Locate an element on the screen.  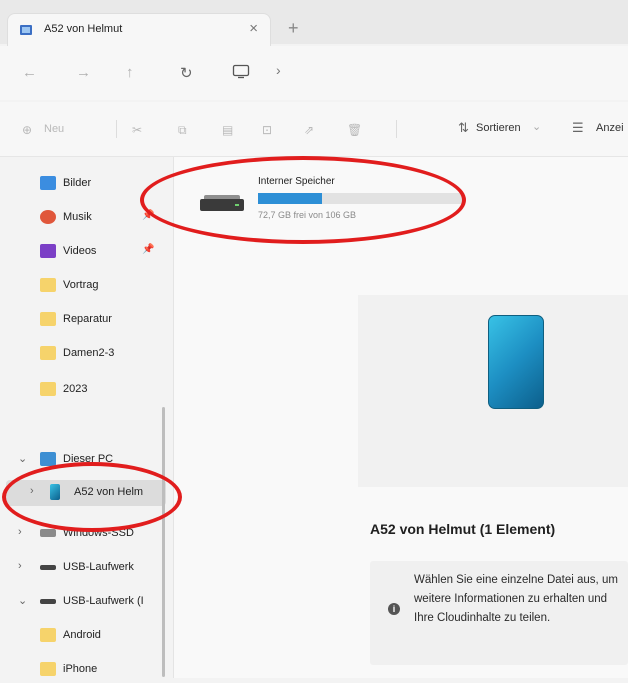
sidebar-item-reparatur: Reparatur is located at coordinates (86, 320).